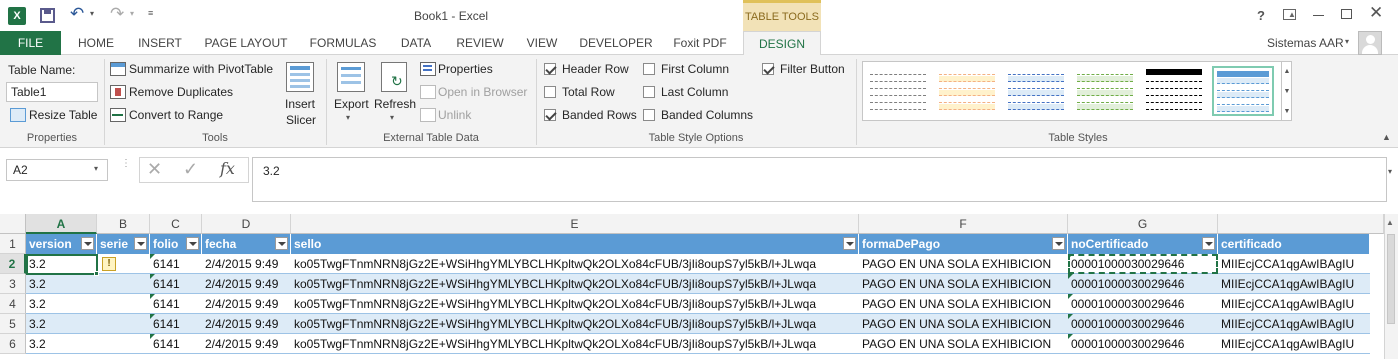  What do you see at coordinates (454, 115) in the screenshot?
I see `unlink-button: Unlink` at bounding box center [454, 115].